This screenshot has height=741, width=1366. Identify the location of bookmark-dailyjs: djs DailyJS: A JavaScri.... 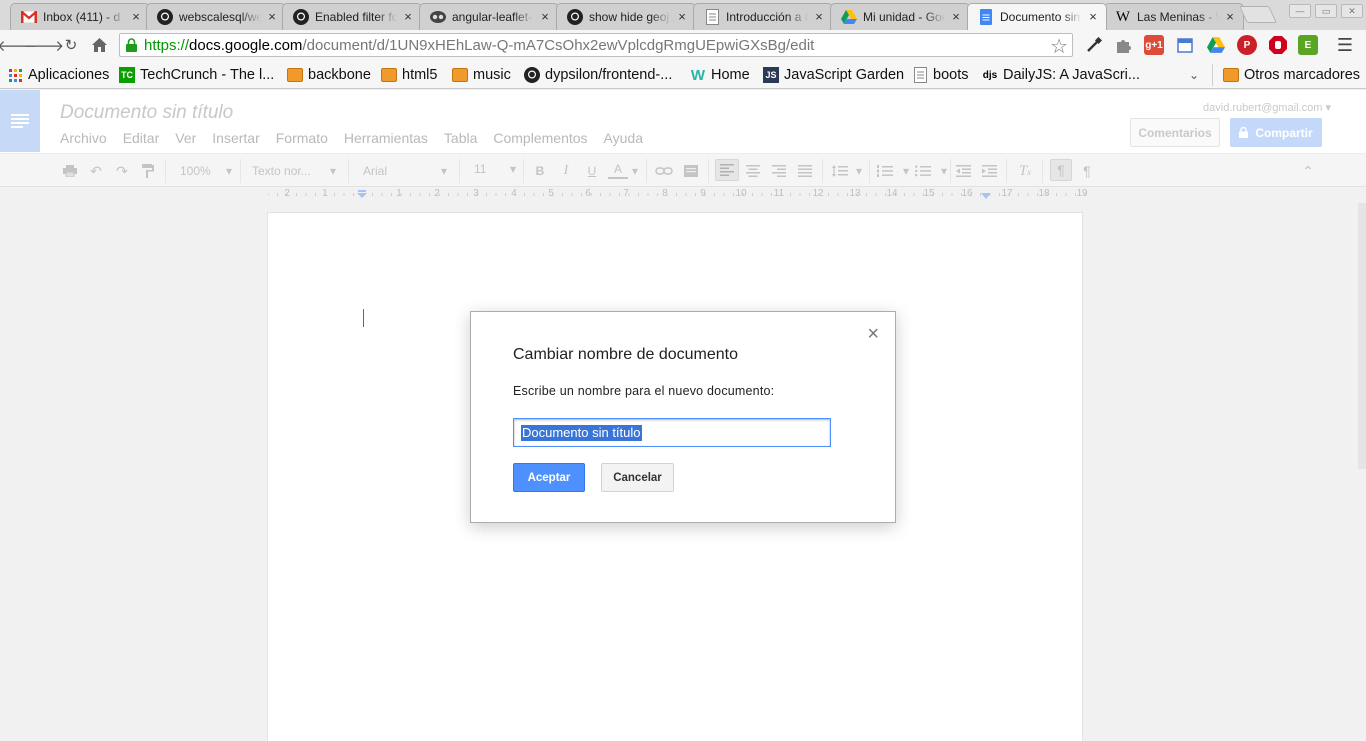
(1061, 75).